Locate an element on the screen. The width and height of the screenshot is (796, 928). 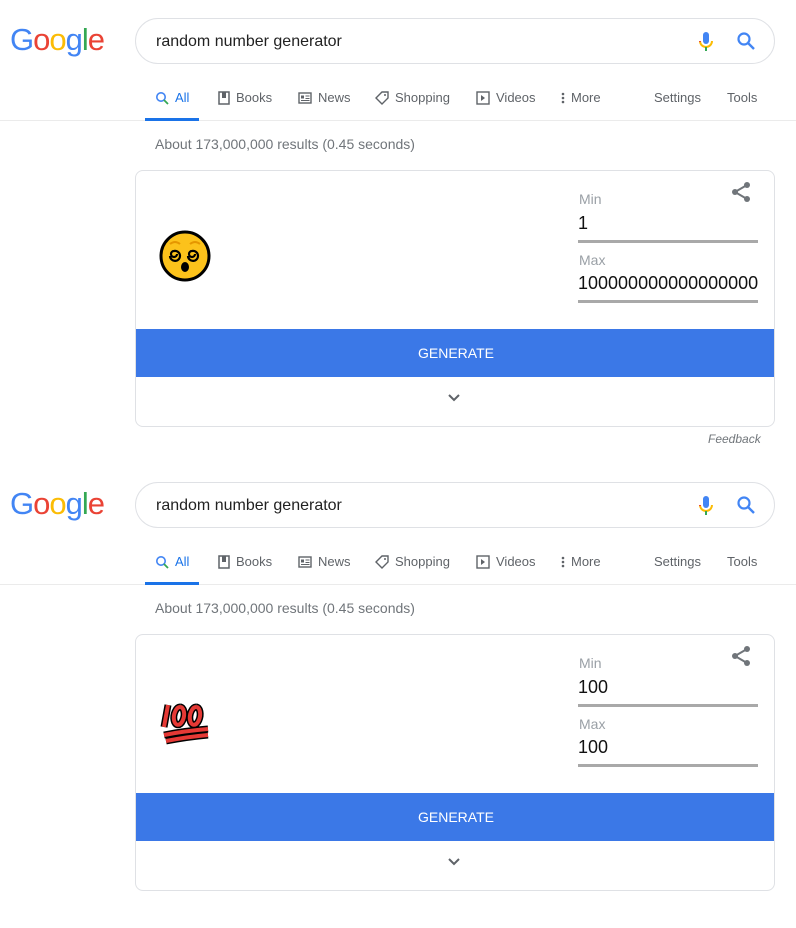
feedback-link: Feedback is located at coordinates (734, 439).